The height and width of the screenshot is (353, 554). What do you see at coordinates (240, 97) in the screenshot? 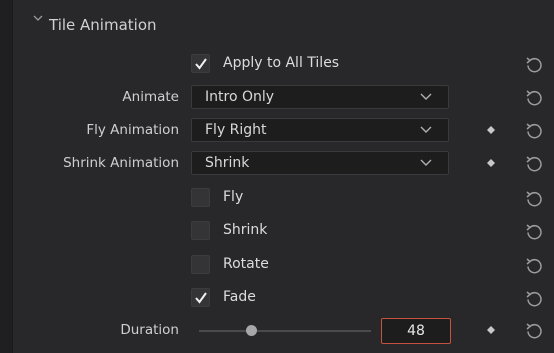
I see `animate-value: Intro Only` at bounding box center [240, 97].